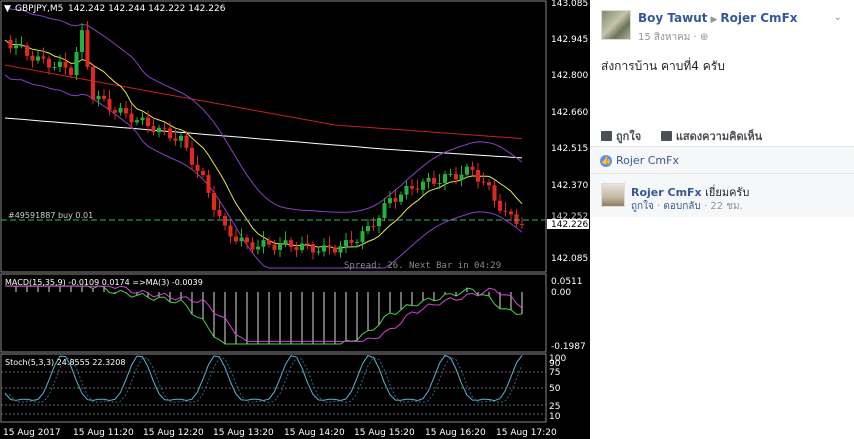 This screenshot has width=854, height=439. Describe the element at coordinates (606, 136) in the screenshot. I see `thumbs-up-icon` at that location.